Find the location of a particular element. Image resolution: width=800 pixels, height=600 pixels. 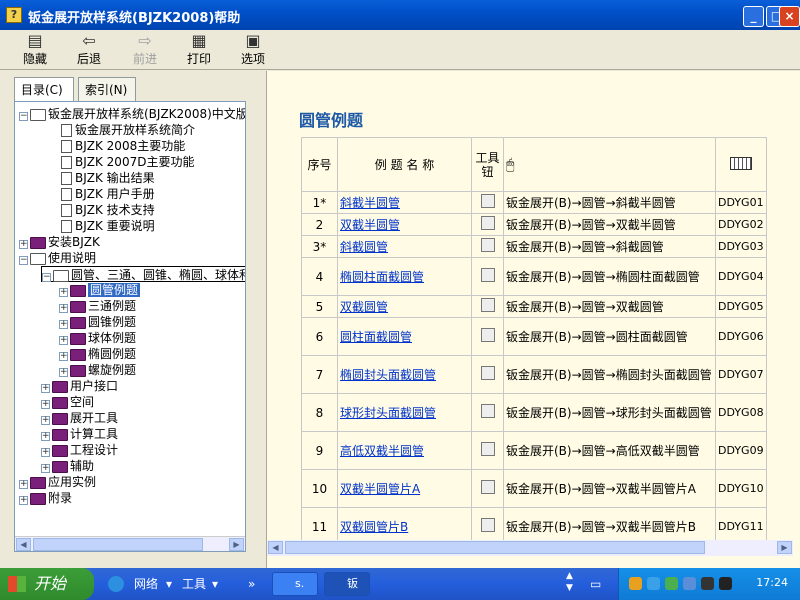

tree-horizontal-scrollbar: ◀ ▶ is located at coordinates (130, 543).